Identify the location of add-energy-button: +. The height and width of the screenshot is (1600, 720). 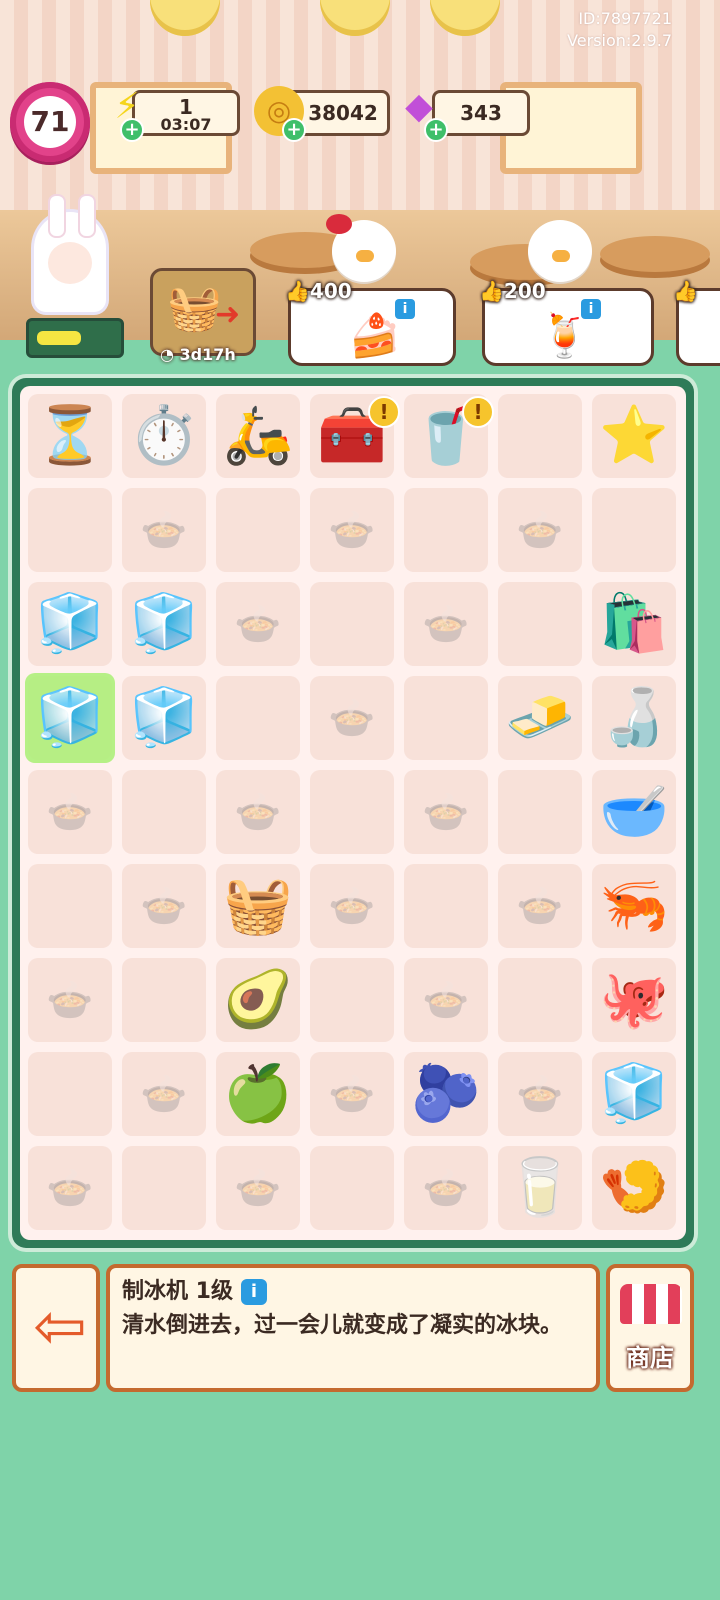
(132, 130).